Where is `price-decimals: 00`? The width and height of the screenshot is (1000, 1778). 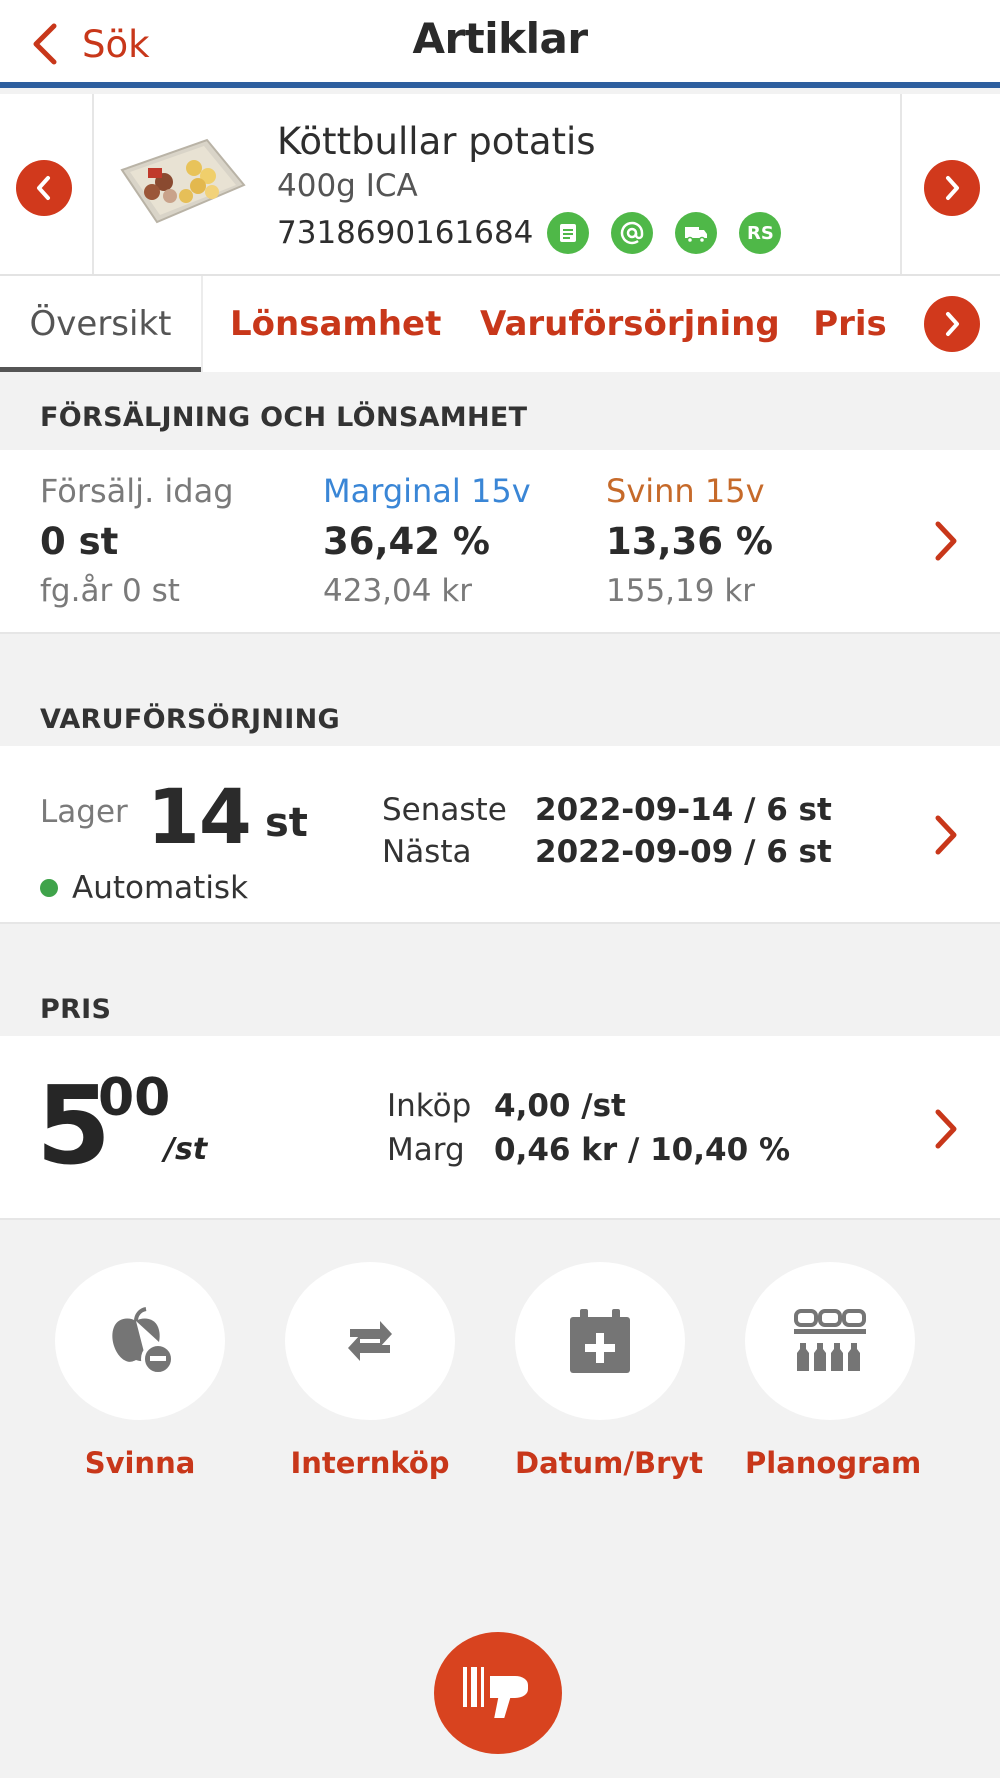 price-decimals: 00 is located at coordinates (134, 1098).